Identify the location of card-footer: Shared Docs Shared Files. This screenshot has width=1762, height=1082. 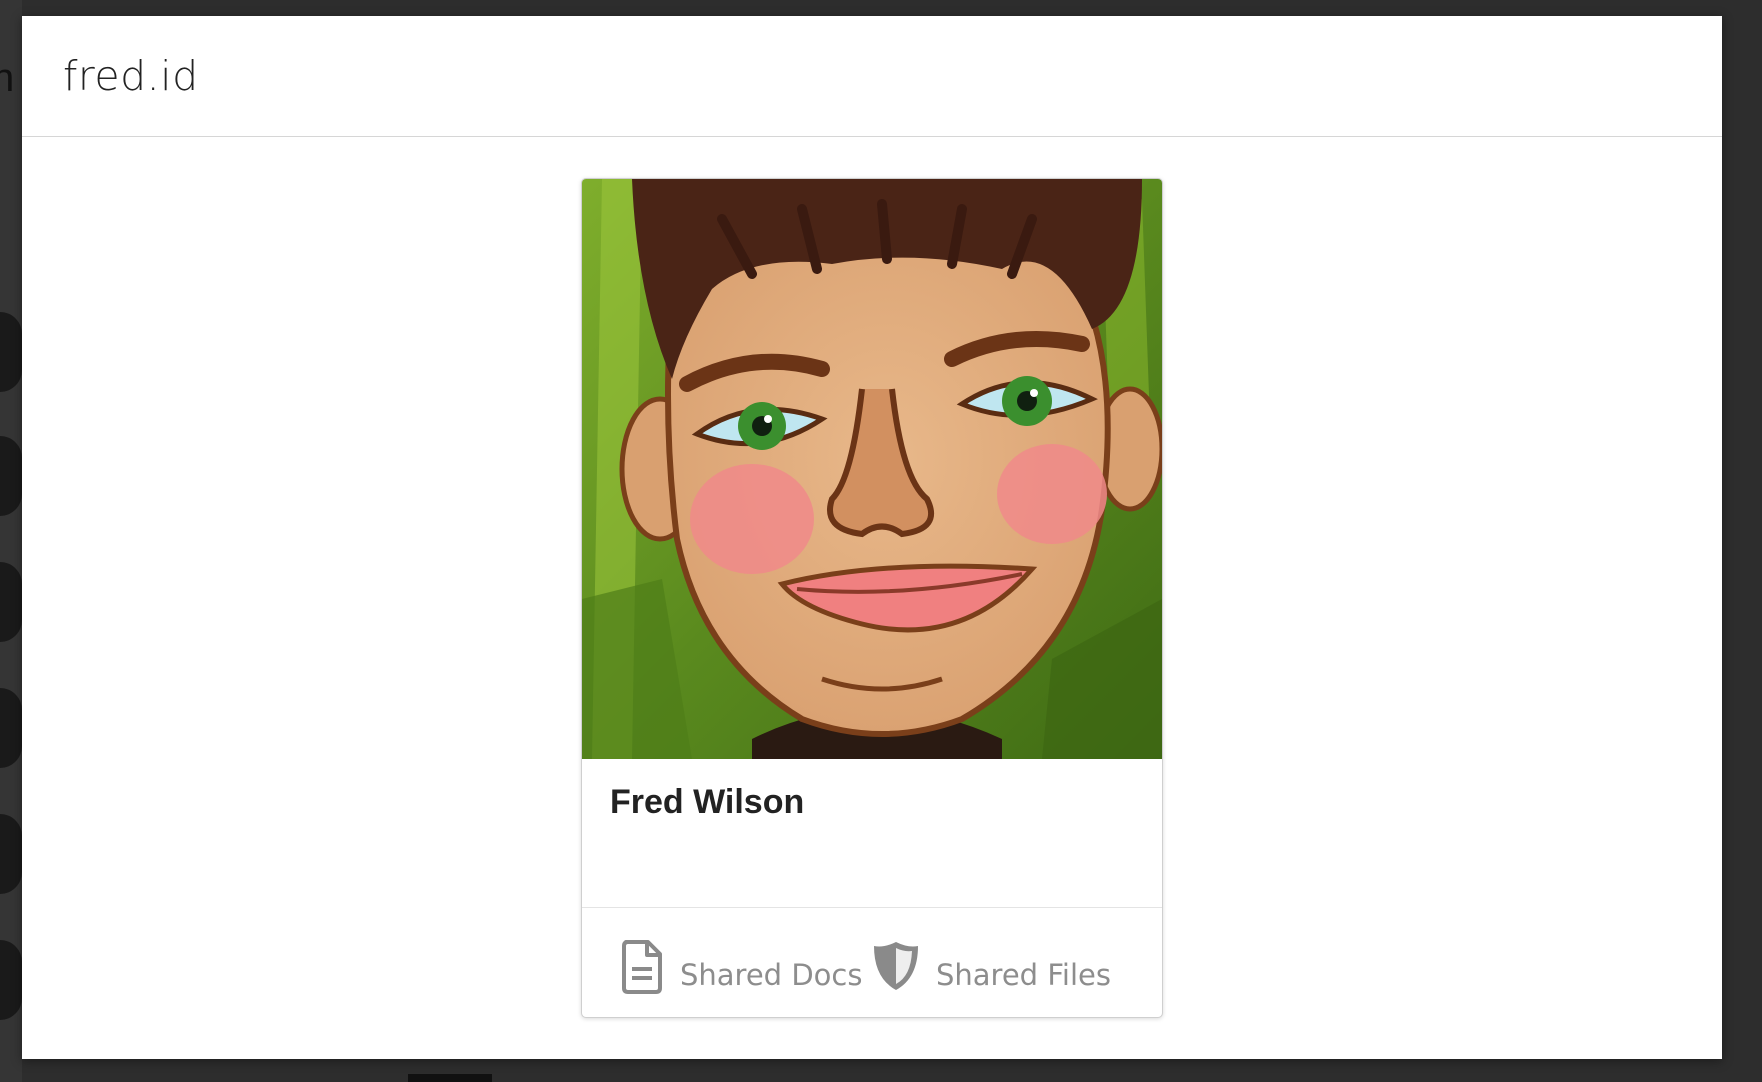
(872, 962).